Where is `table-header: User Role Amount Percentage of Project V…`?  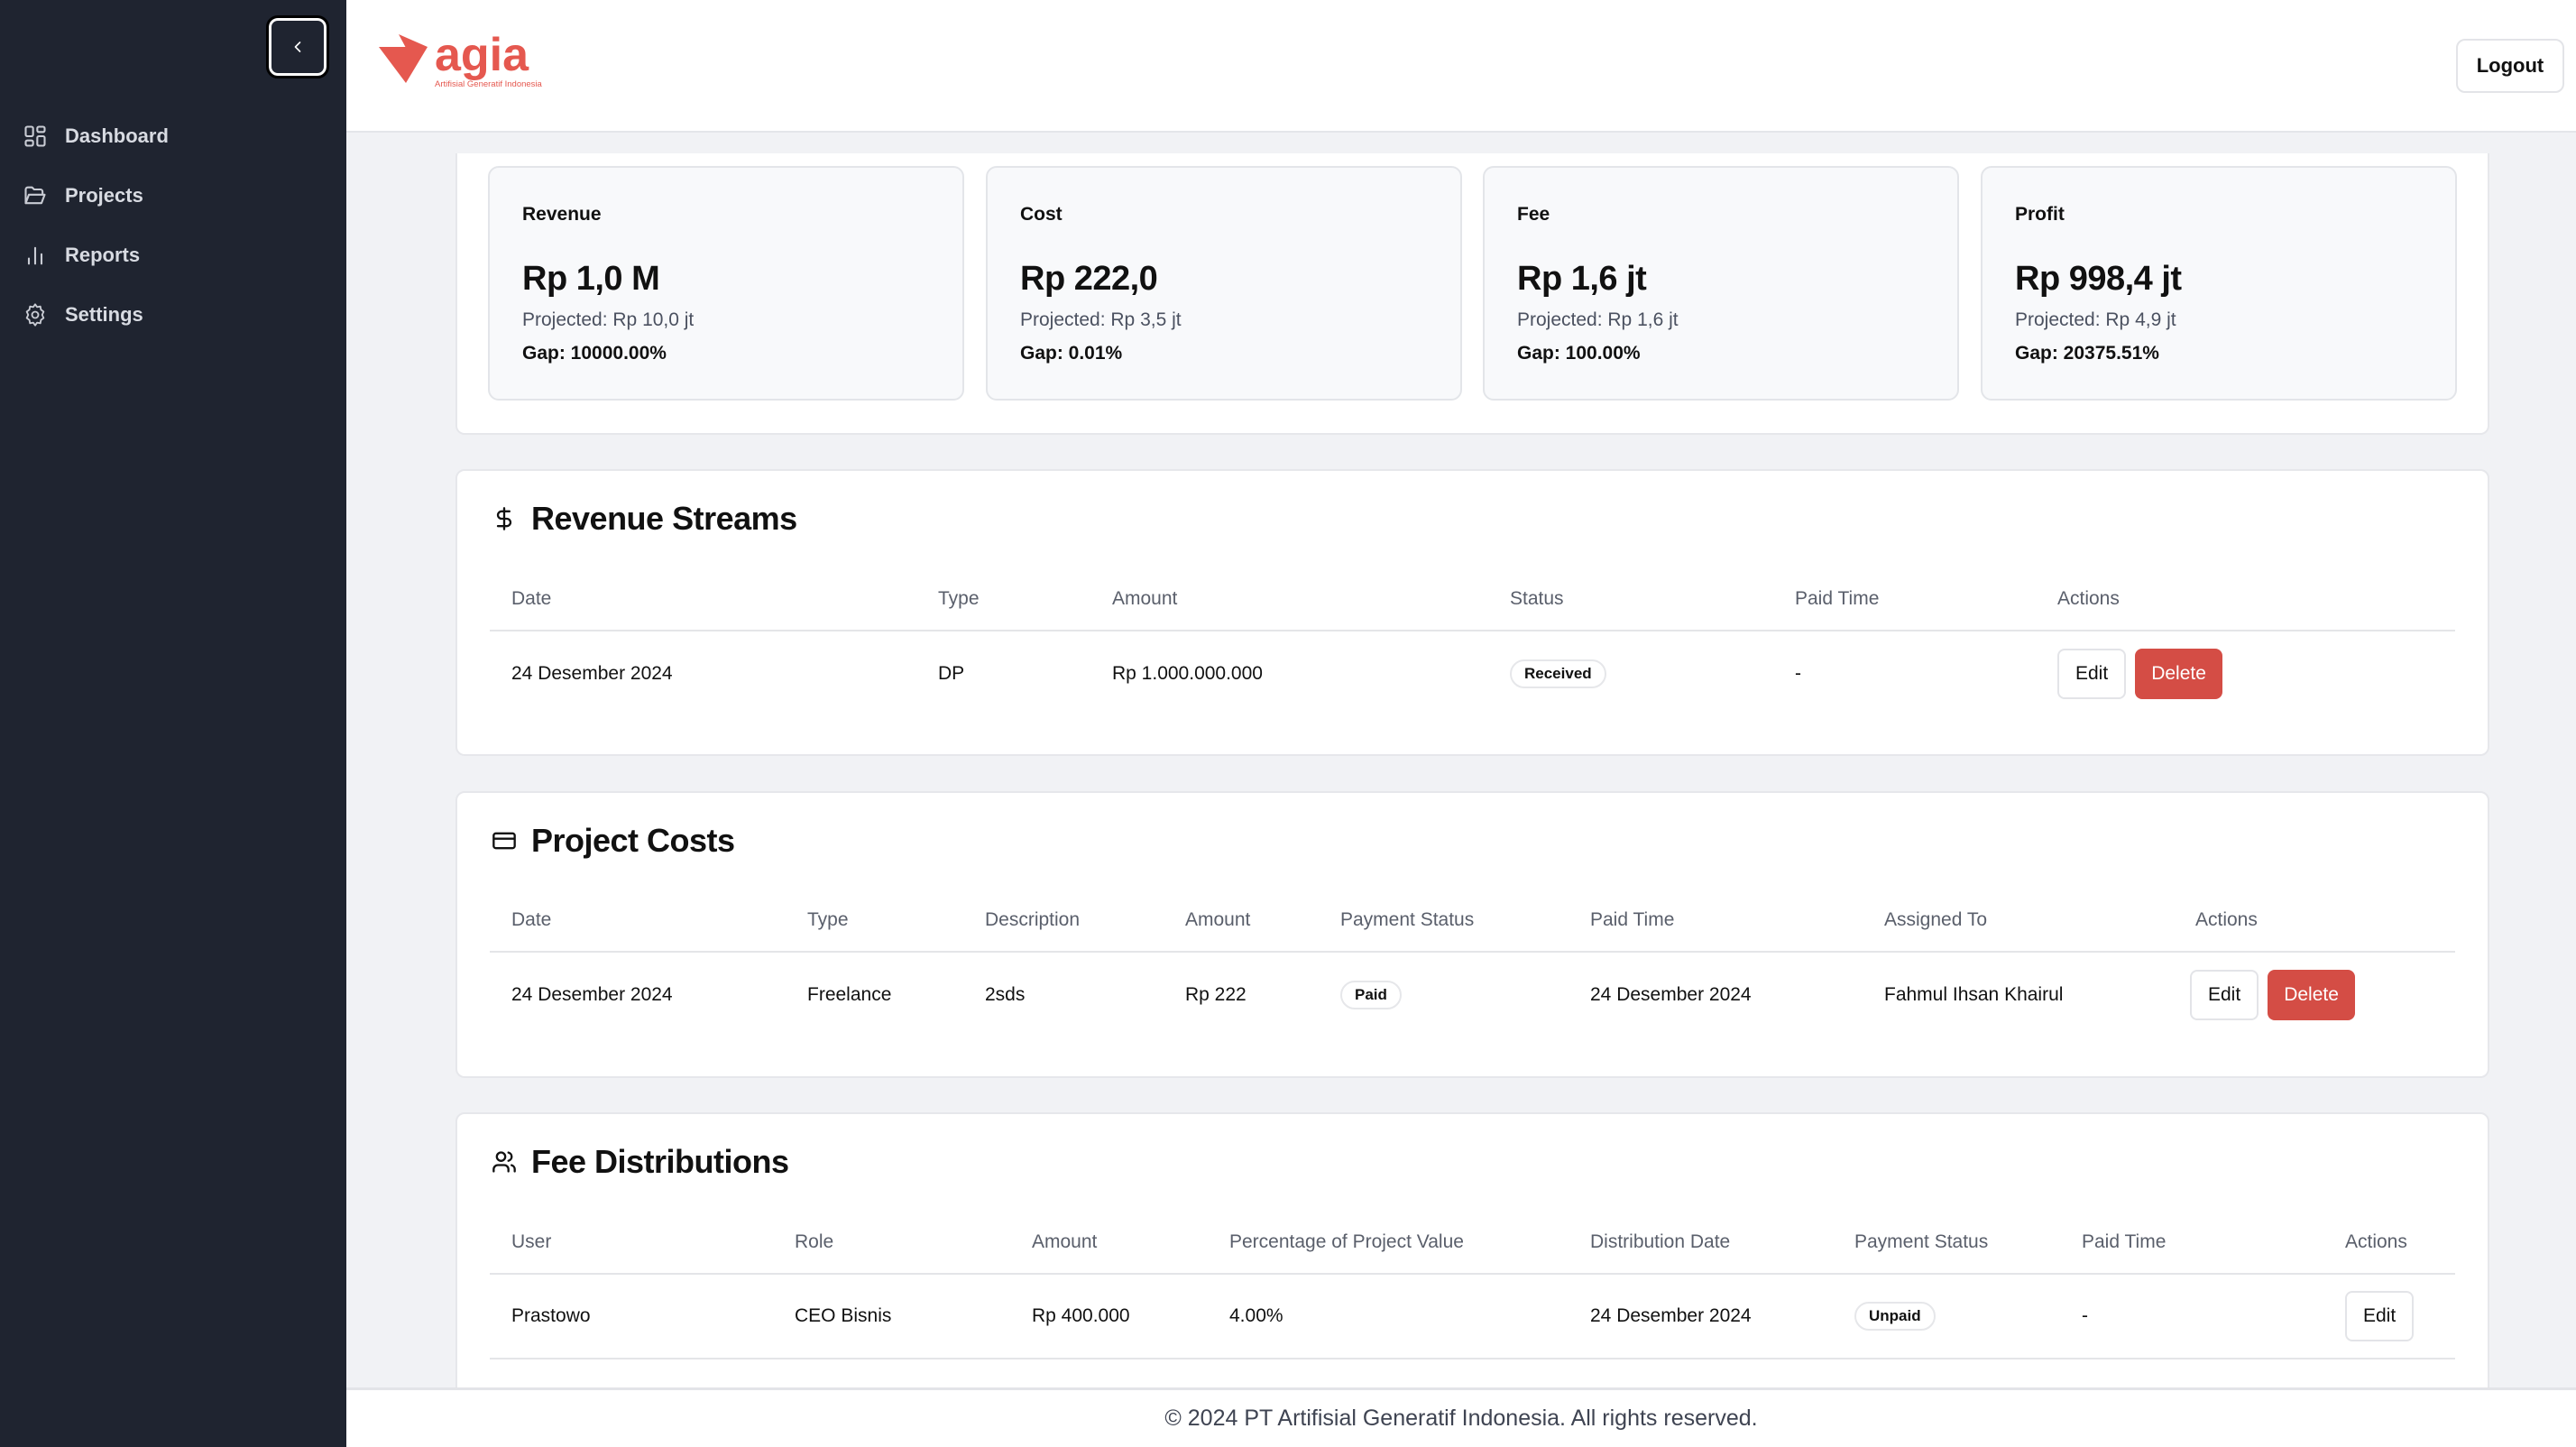 table-header: User Role Amount Percentage of Project V… is located at coordinates (1472, 1243).